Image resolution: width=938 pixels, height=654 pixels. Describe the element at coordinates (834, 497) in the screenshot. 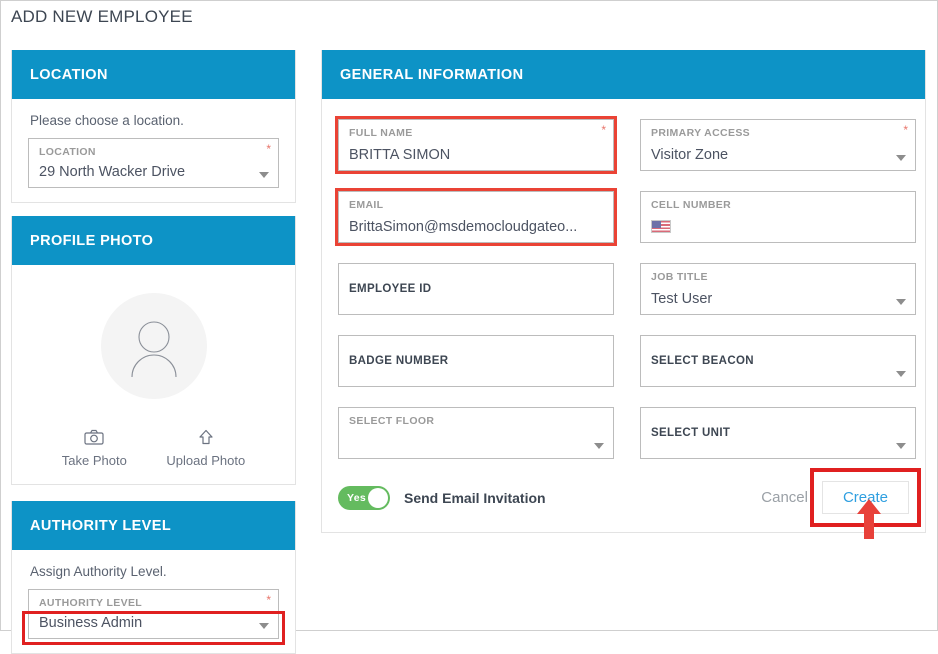

I see `form-actions: Cancel Create` at that location.